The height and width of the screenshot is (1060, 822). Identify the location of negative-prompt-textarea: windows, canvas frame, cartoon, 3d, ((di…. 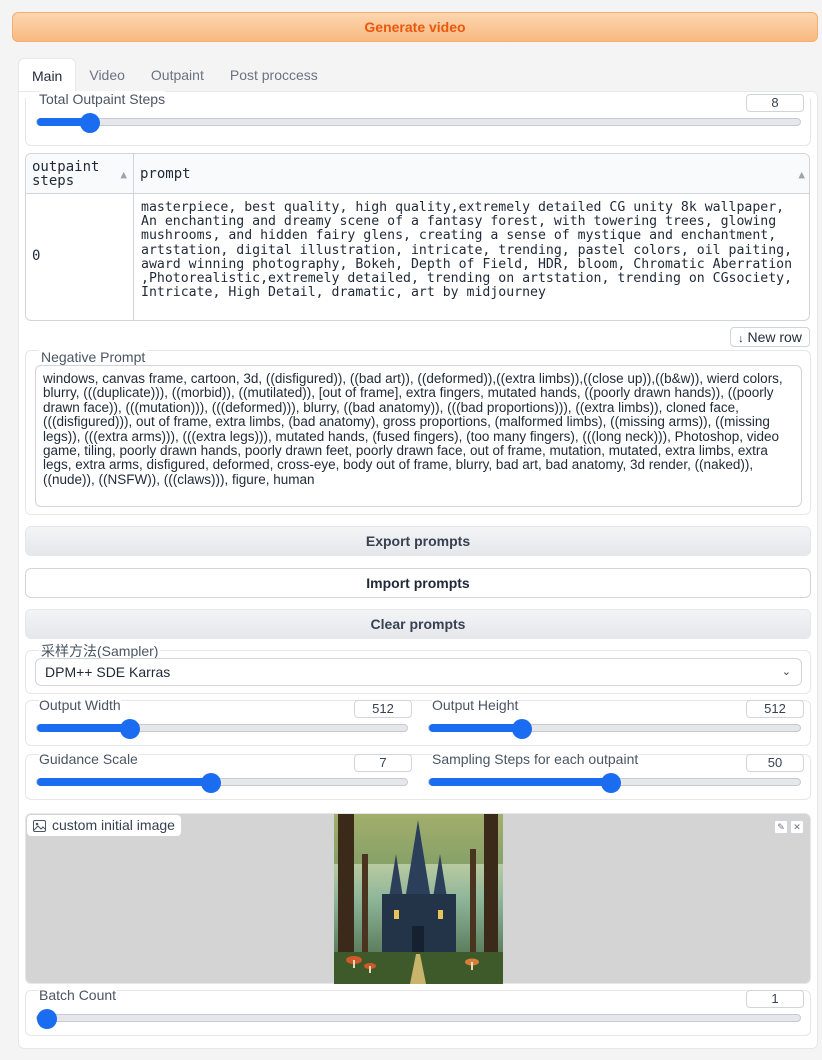
(418, 436).